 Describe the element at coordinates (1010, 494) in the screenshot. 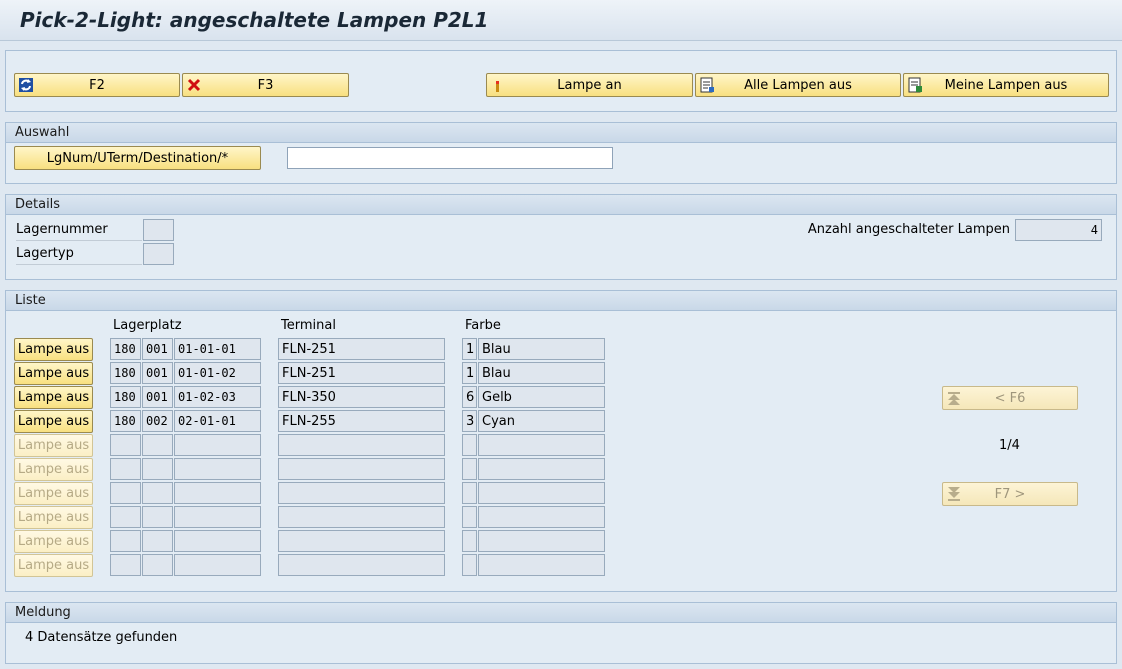

I see `next-page-button: F7 >` at that location.